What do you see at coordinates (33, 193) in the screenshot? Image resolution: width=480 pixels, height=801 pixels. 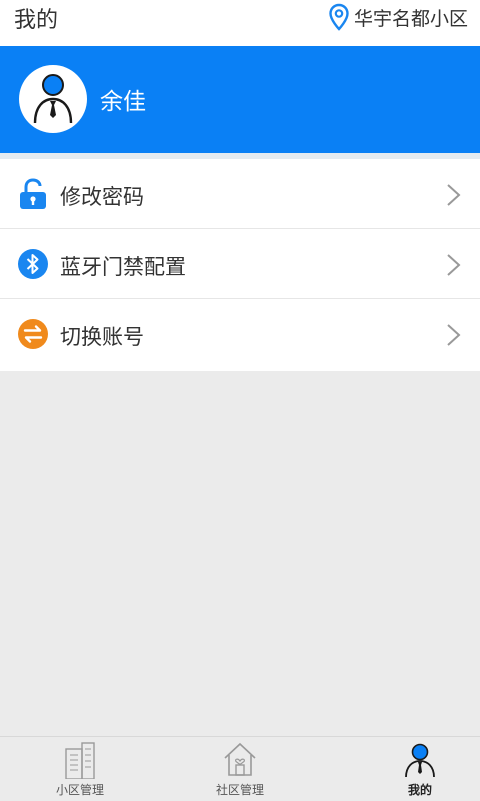 I see `unlock-icon` at bounding box center [33, 193].